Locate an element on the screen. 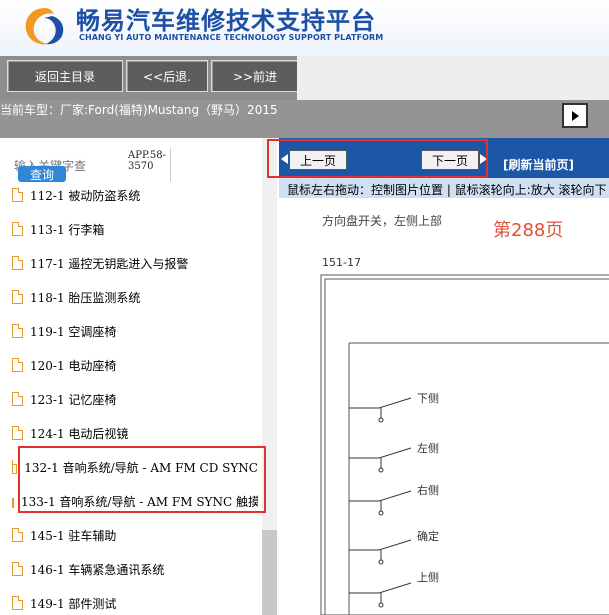 The image size is (609, 615). tree-item: 112-1 被动防盗系统 is located at coordinates (76, 195).